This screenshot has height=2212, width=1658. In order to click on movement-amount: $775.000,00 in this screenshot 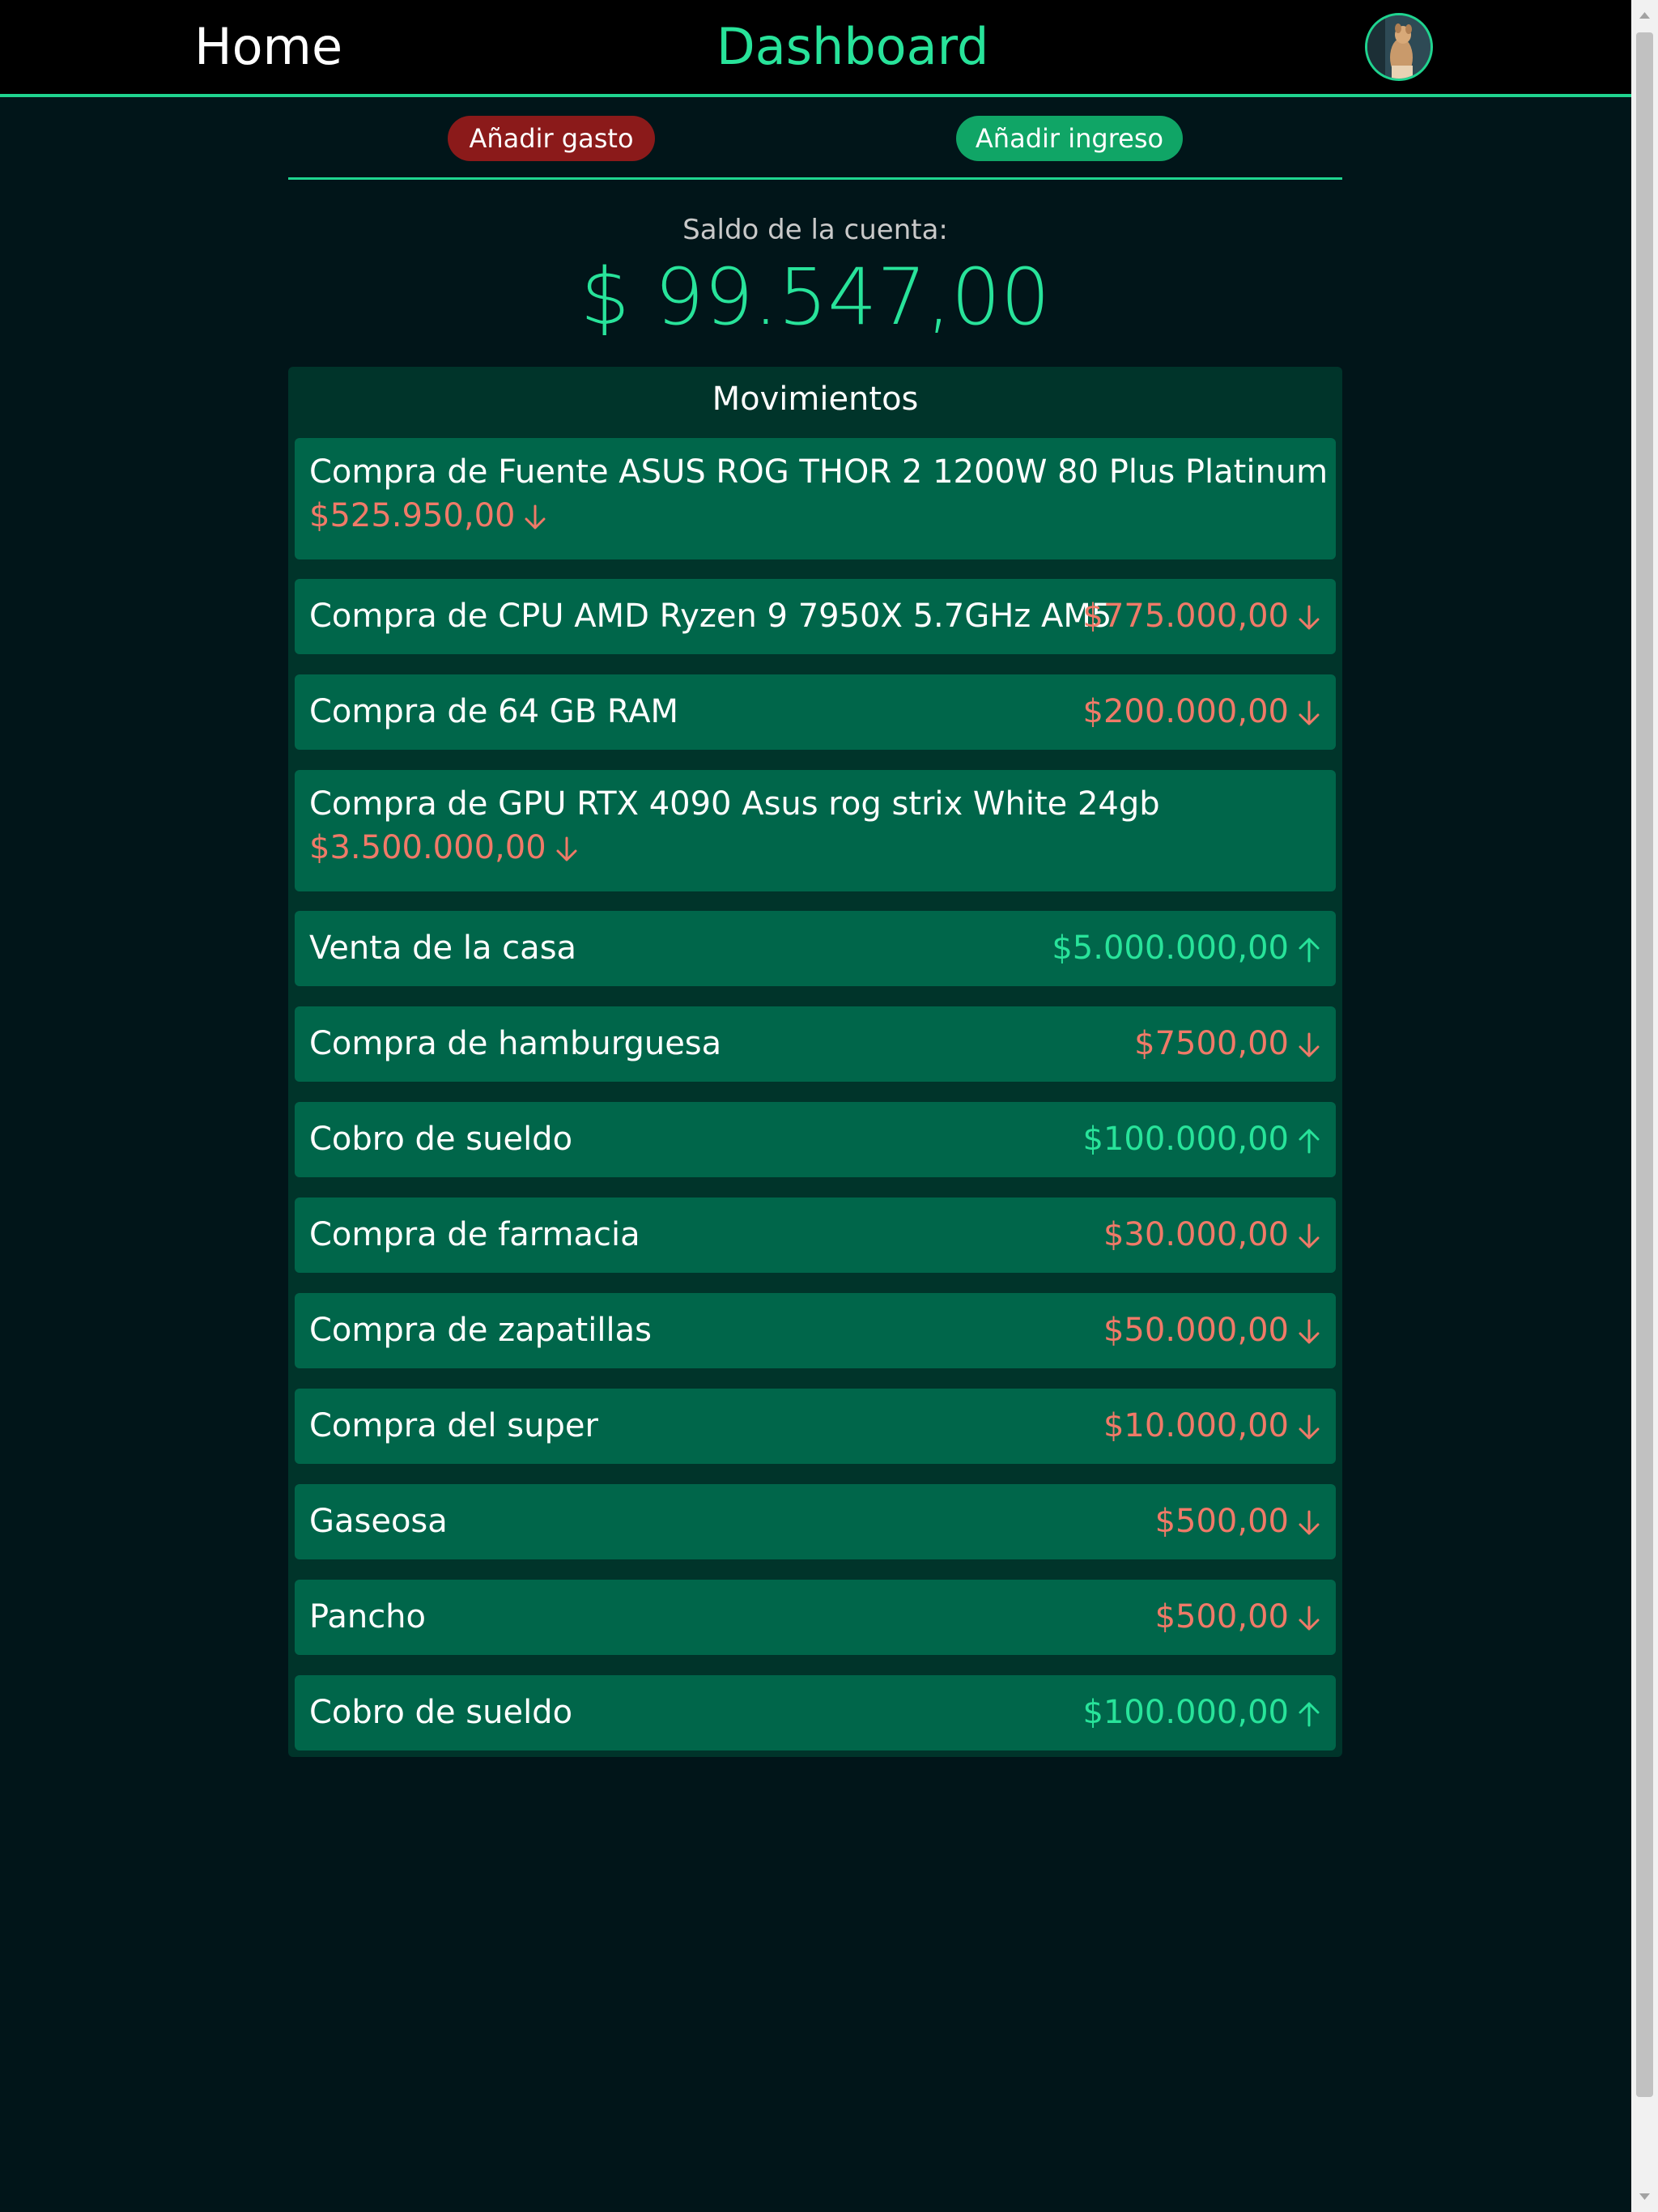, I will do `click(1202, 616)`.